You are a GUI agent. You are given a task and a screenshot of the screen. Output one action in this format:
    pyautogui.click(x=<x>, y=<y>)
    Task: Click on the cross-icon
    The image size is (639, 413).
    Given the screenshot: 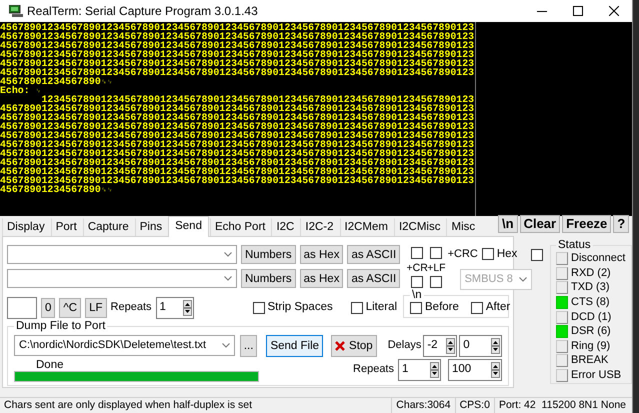 What is the action you would take?
    pyautogui.click(x=340, y=345)
    